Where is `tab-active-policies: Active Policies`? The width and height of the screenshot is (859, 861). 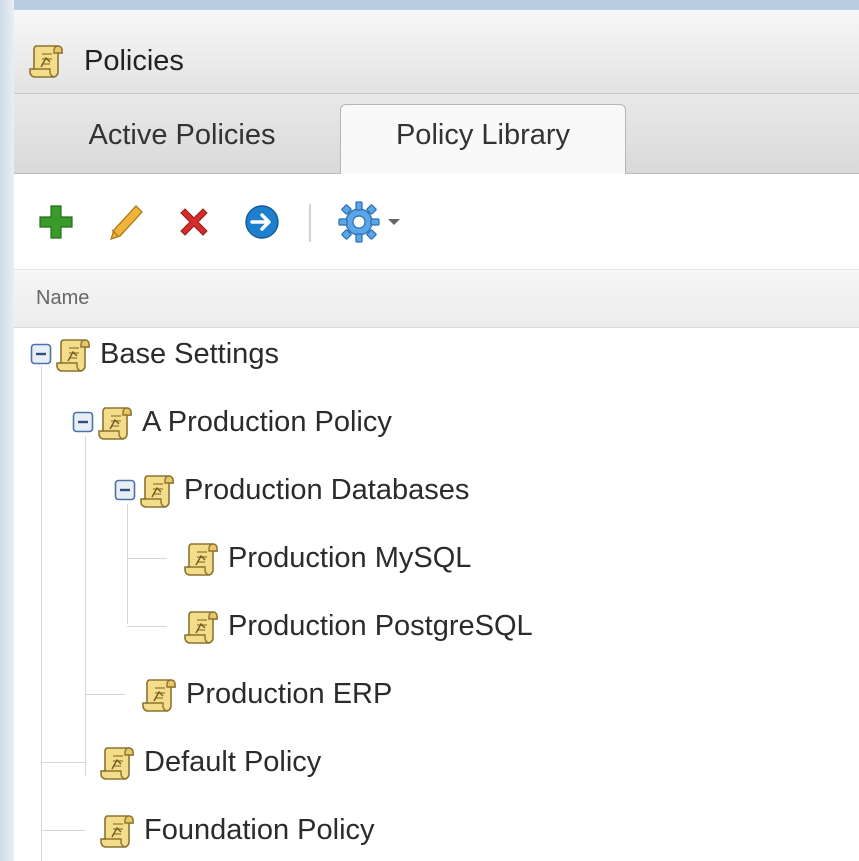 tab-active-policies: Active Policies is located at coordinates (182, 135).